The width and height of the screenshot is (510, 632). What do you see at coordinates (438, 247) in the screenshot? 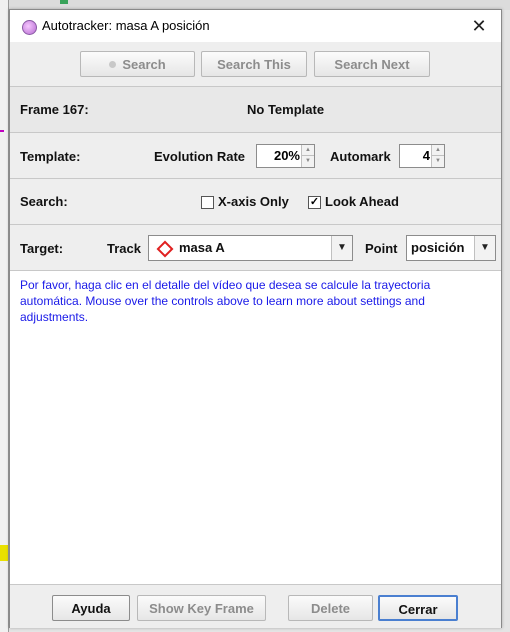
I see `point-value: posición` at bounding box center [438, 247].